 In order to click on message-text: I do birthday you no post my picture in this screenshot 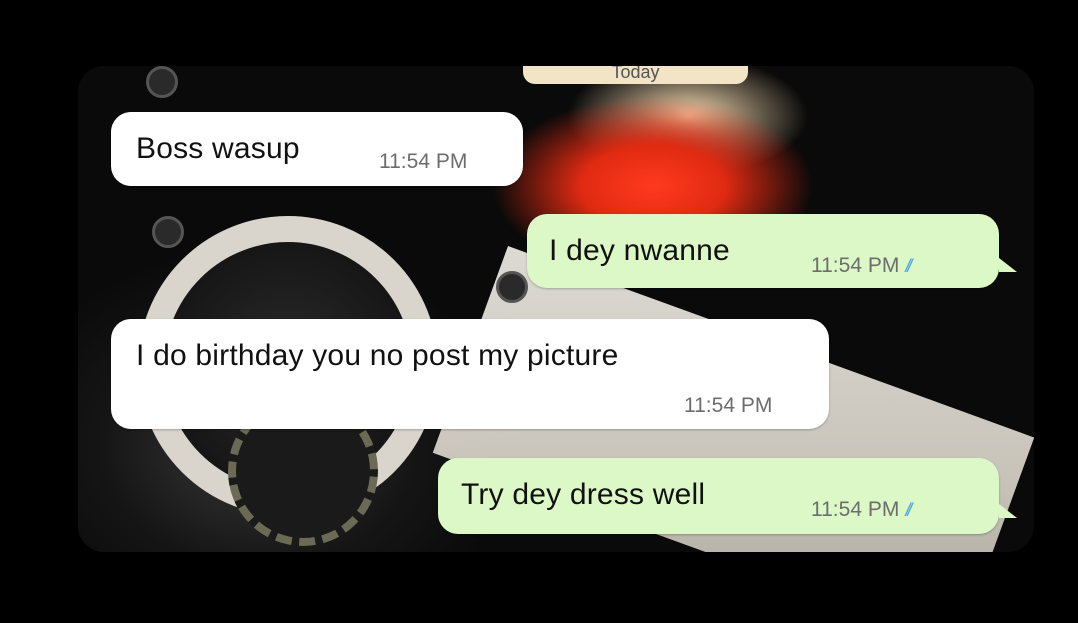, I will do `click(377, 355)`.